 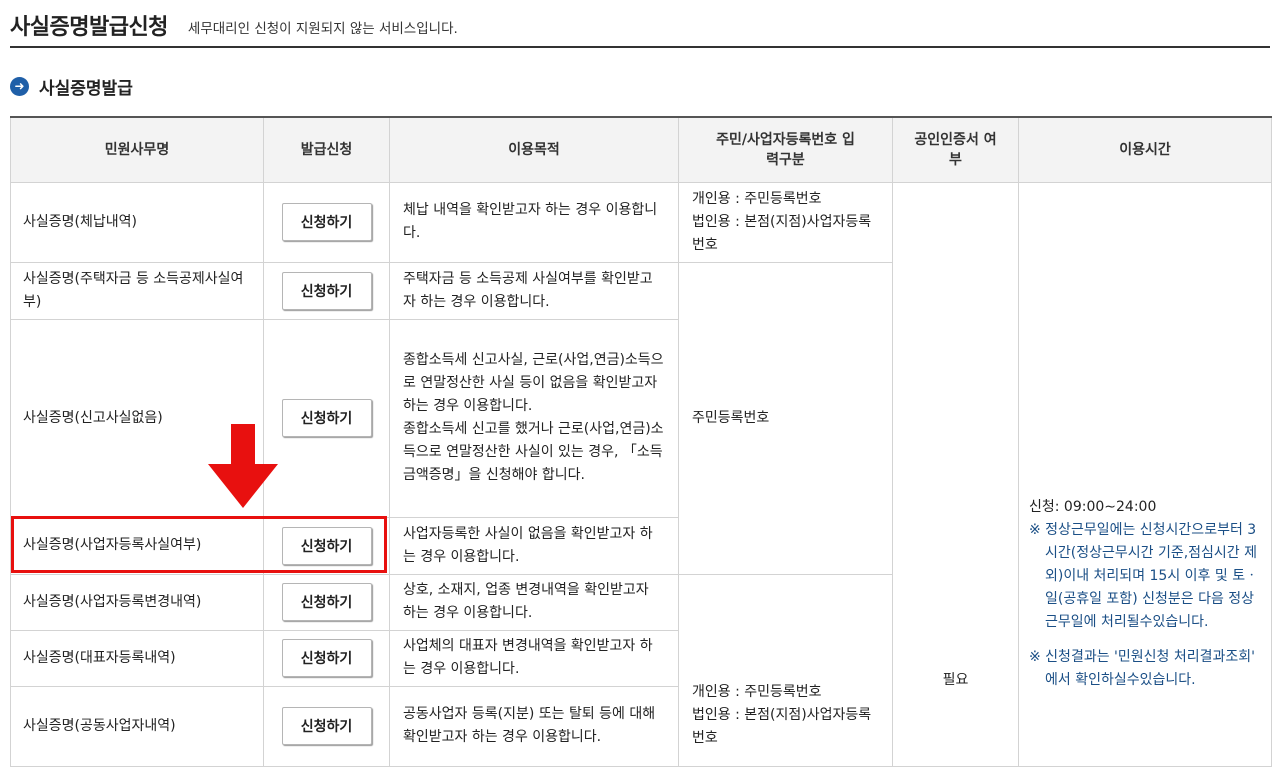 I want to click on service-name: 사실증명(공동사업자내역), so click(x=137, y=726).